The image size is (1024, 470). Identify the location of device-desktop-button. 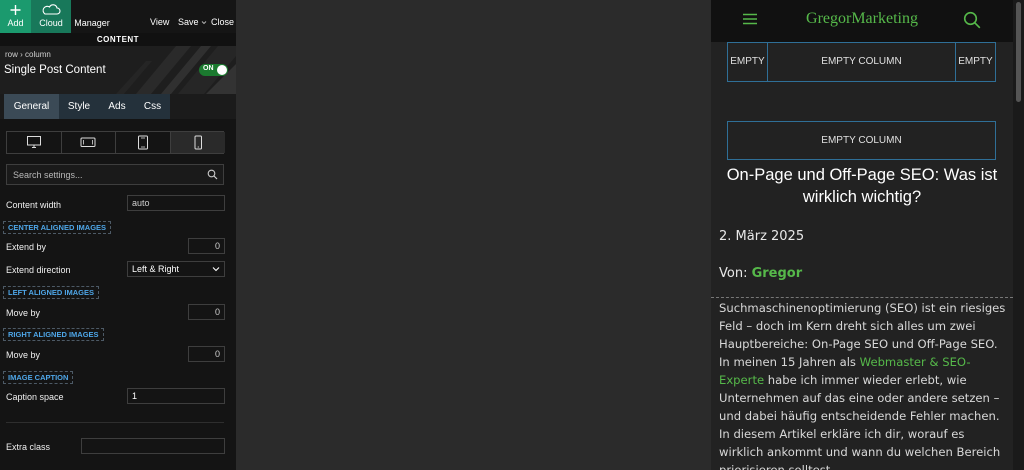
(34, 142).